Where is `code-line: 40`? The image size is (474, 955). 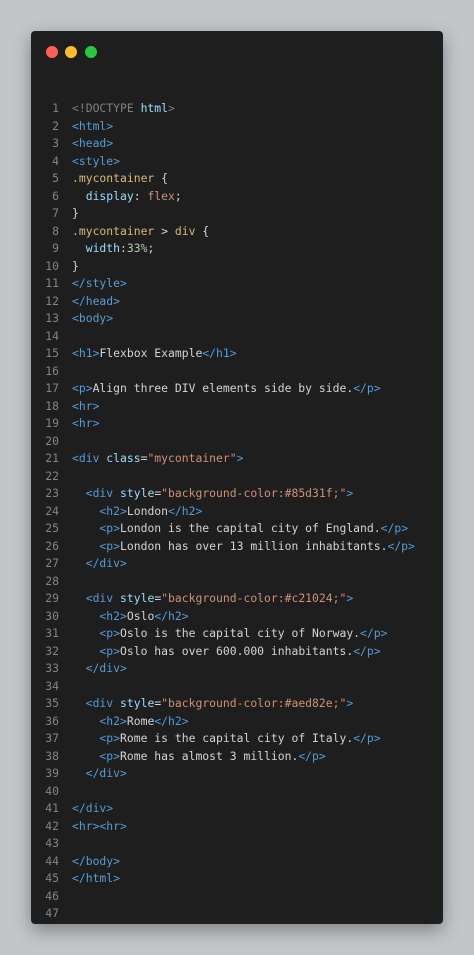 code-line: 40 is located at coordinates (237, 792).